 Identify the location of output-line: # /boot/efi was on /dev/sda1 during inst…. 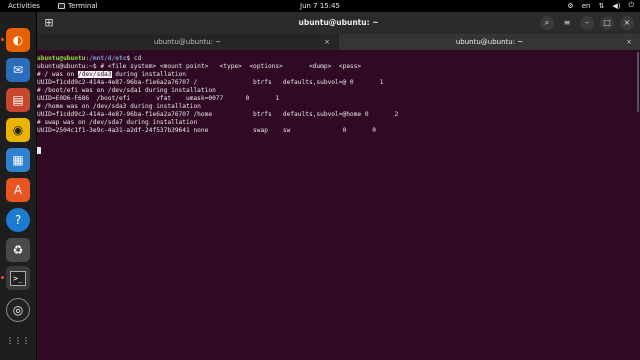
(126, 90).